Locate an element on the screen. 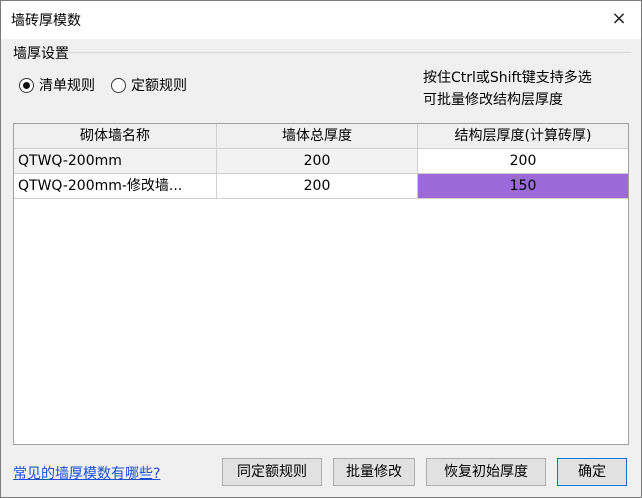 The width and height of the screenshot is (642, 498). radio-bill-rule: 清单规则 is located at coordinates (57, 85).